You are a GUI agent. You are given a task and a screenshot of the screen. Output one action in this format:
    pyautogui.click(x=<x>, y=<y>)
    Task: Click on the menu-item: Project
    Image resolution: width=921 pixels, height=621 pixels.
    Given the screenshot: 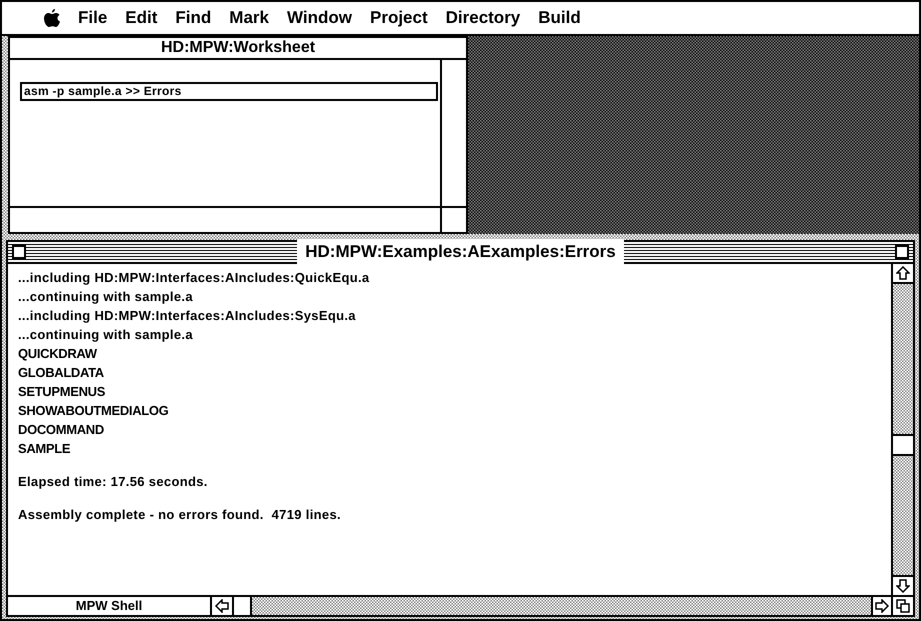 What is the action you would take?
    pyautogui.click(x=399, y=18)
    